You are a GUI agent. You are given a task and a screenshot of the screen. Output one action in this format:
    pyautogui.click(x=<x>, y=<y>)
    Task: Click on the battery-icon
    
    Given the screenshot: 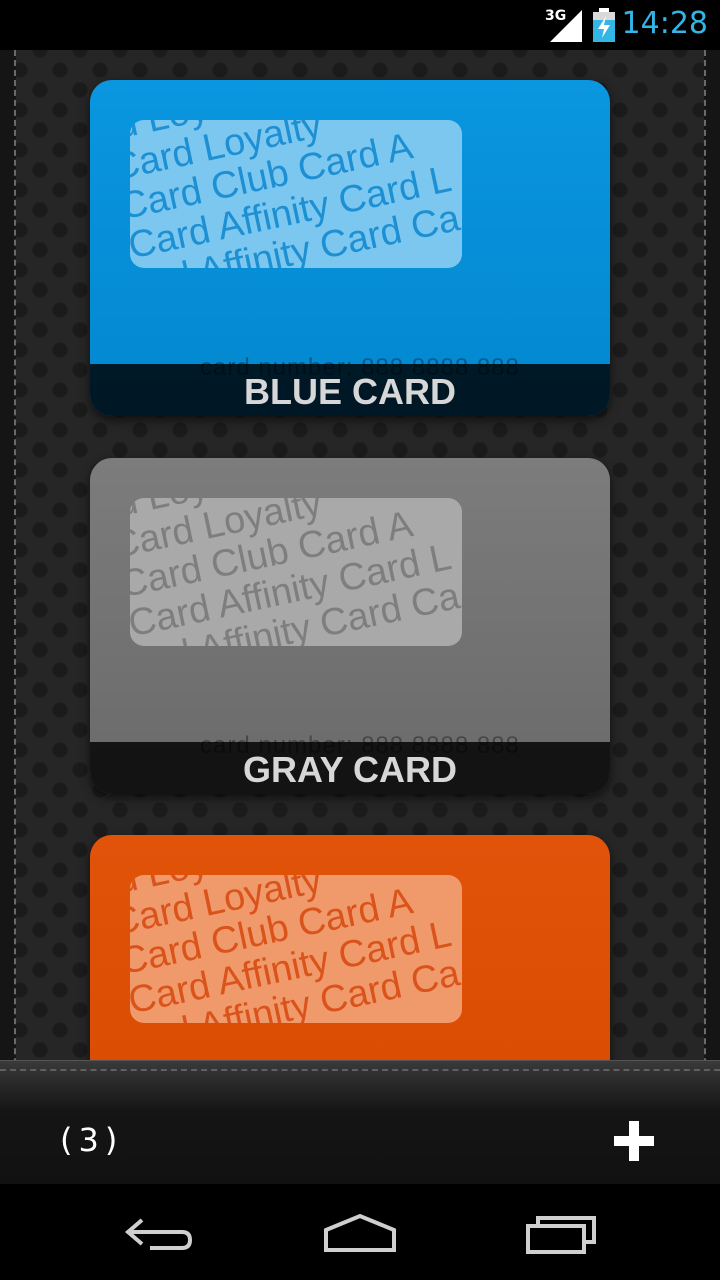 What is the action you would take?
    pyautogui.click(x=604, y=25)
    